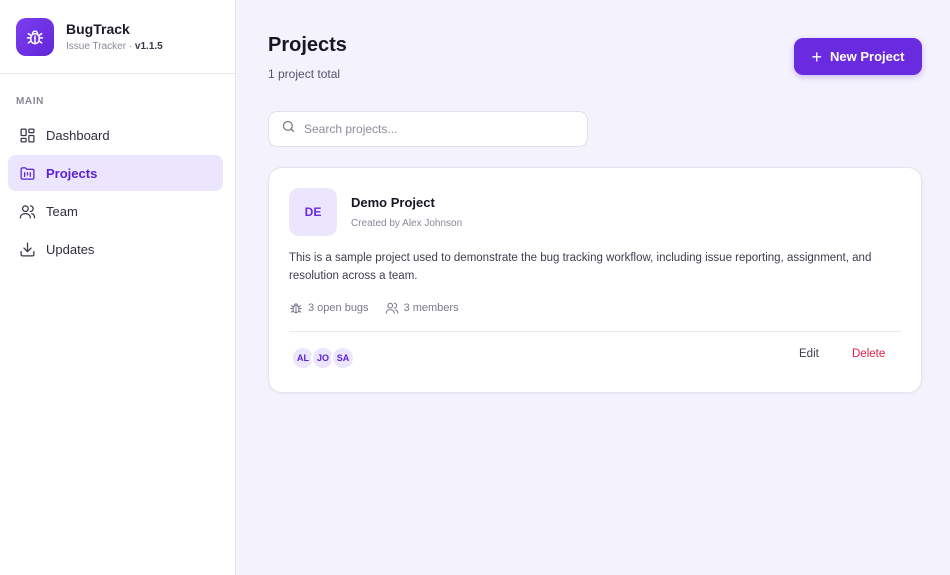 The height and width of the screenshot is (575, 950). What do you see at coordinates (313, 212) in the screenshot?
I see `project-avatar: DE` at bounding box center [313, 212].